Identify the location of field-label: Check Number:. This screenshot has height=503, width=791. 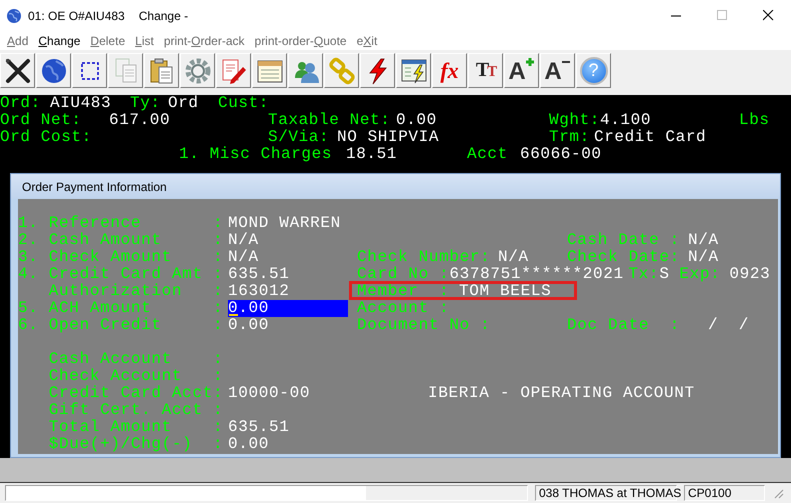
(423, 257).